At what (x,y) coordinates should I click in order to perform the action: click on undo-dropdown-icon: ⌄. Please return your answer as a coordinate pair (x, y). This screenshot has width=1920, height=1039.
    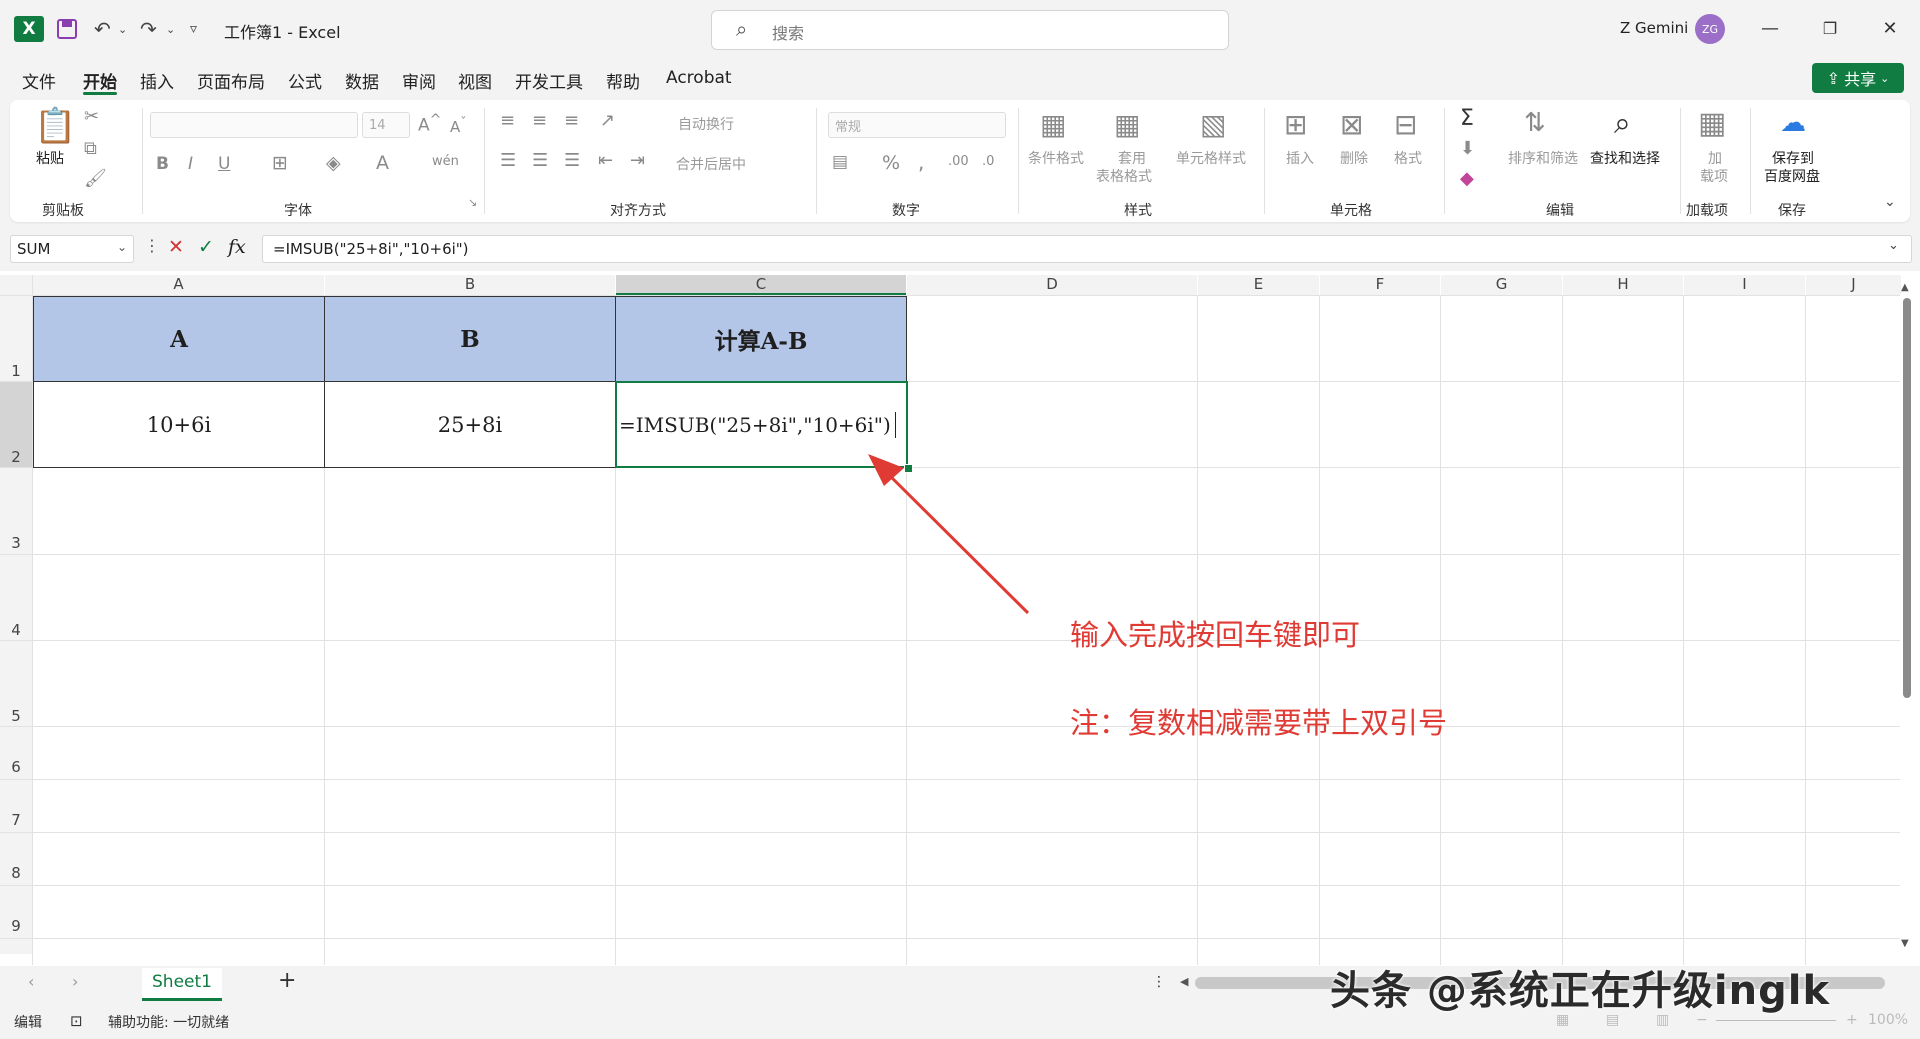
    Looking at the image, I should click on (122, 29).